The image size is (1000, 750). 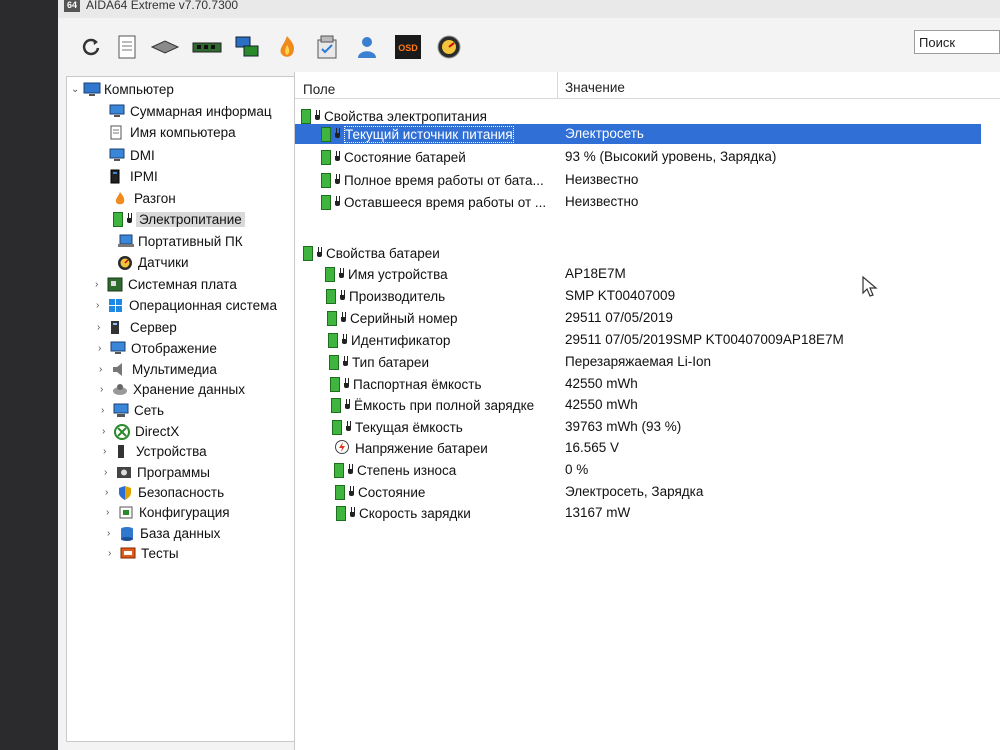 I want to click on tree-item-computer-name: Имя компьютера, so click(x=172, y=132).